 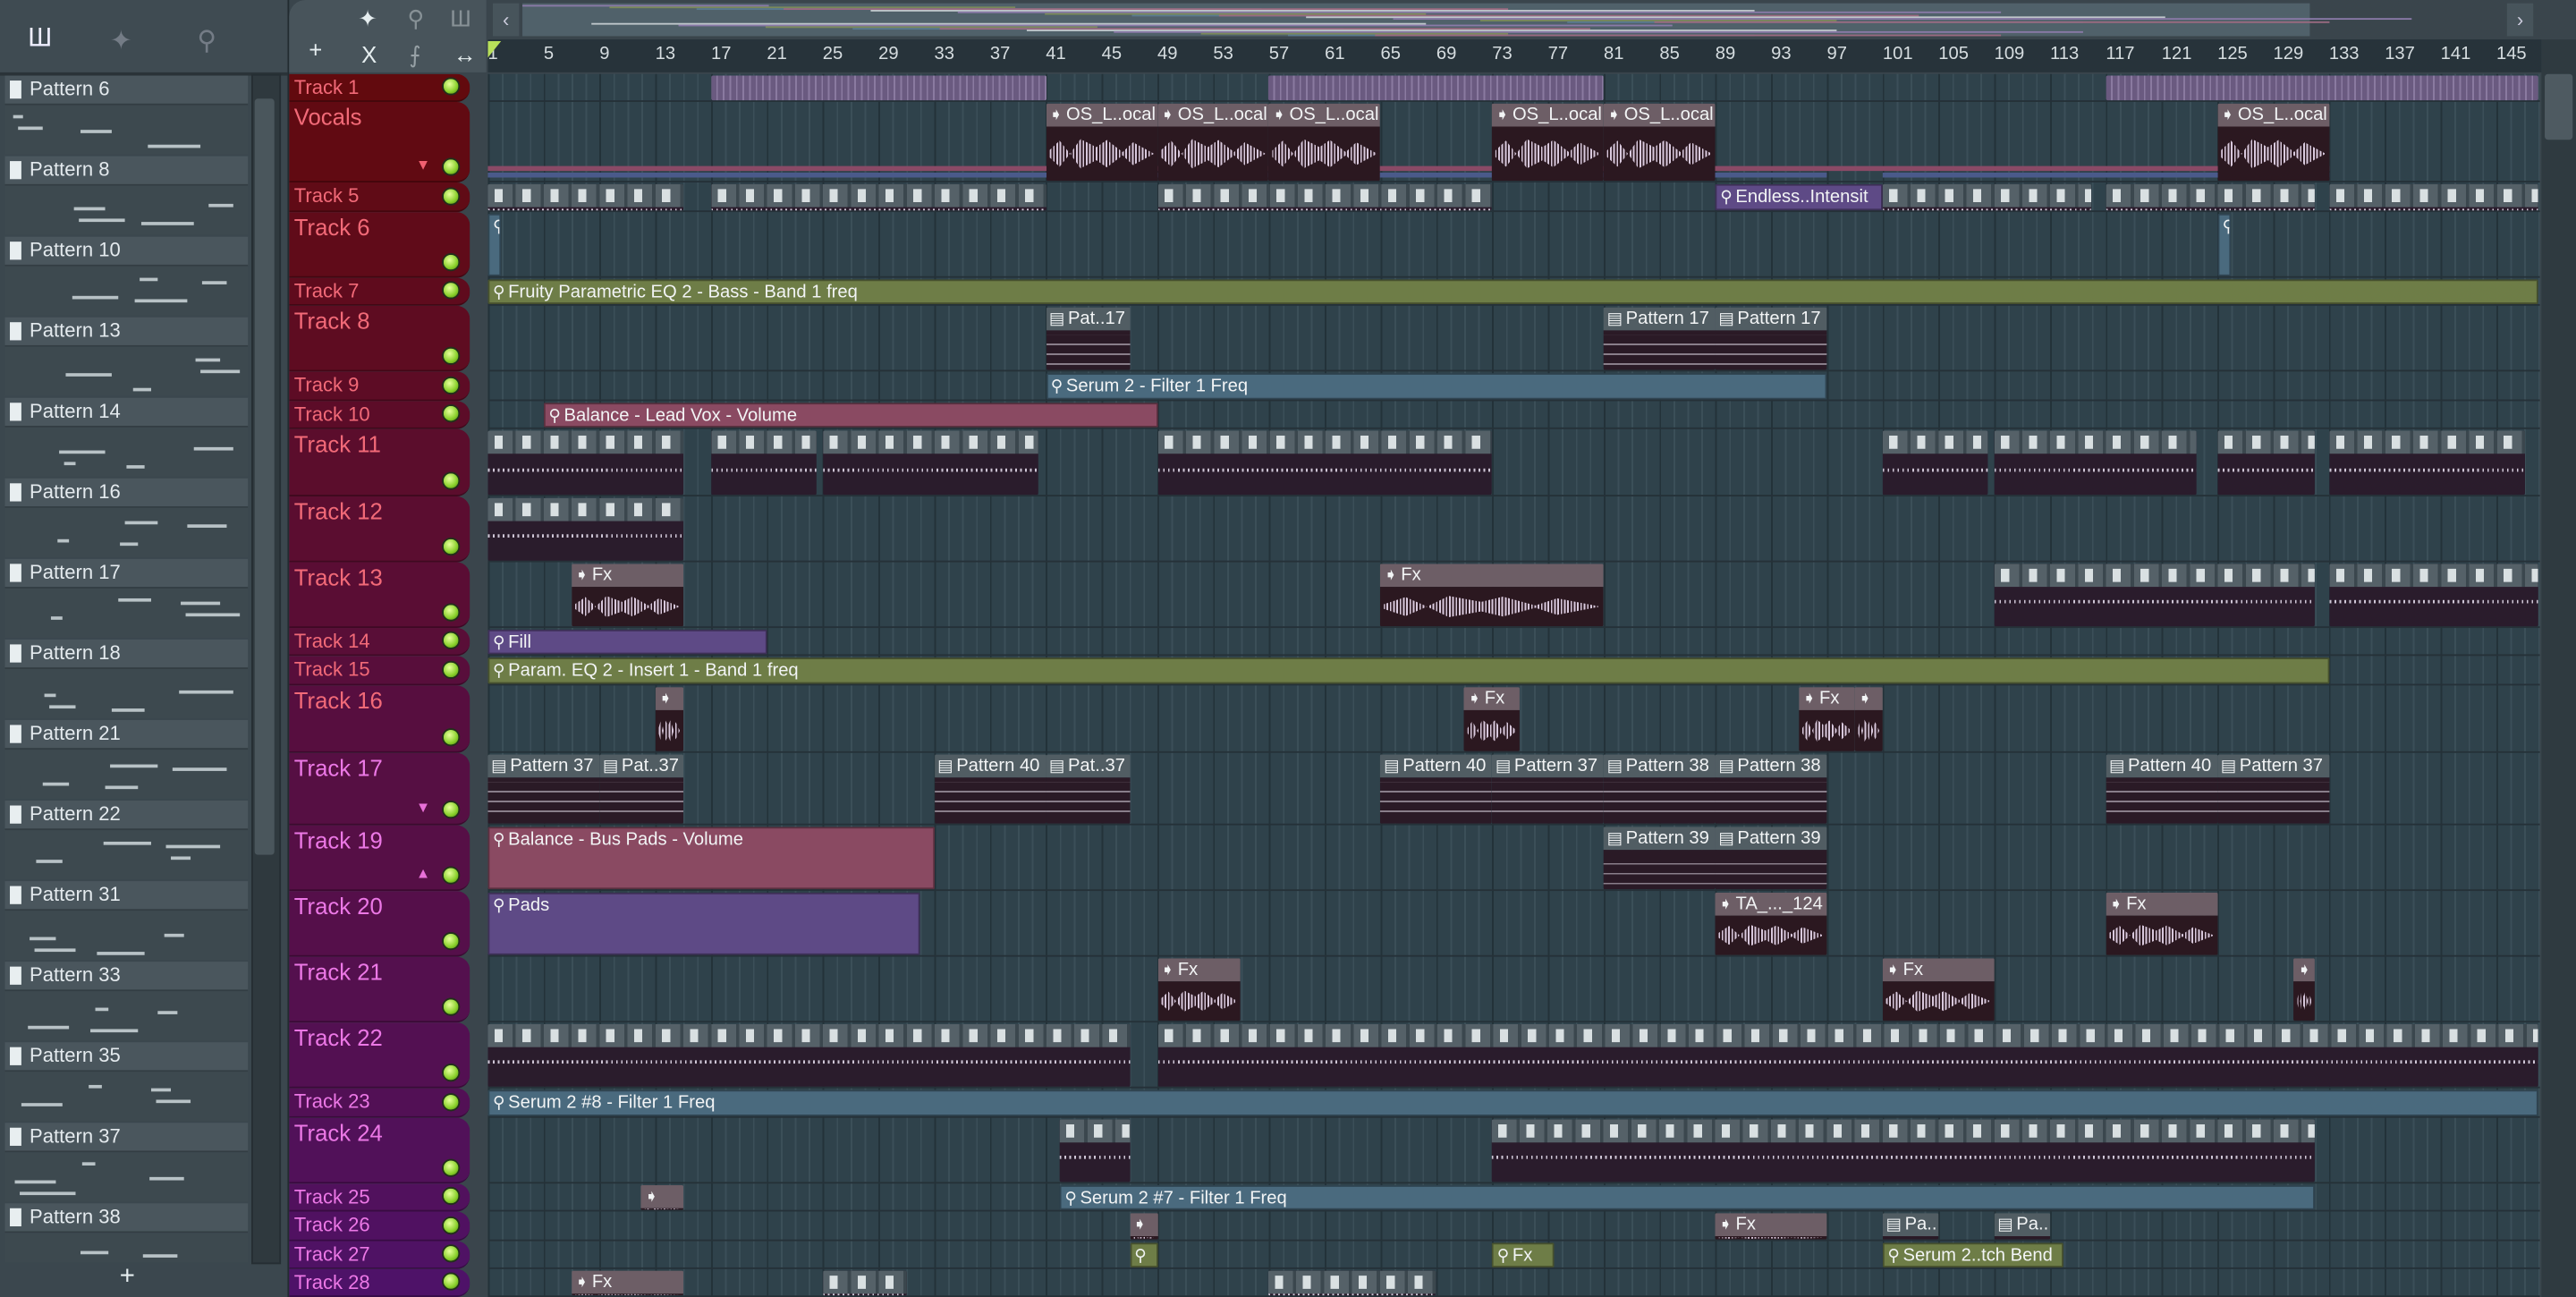 What do you see at coordinates (126, 1163) in the screenshot?
I see `pattern-item: Pattern 37` at bounding box center [126, 1163].